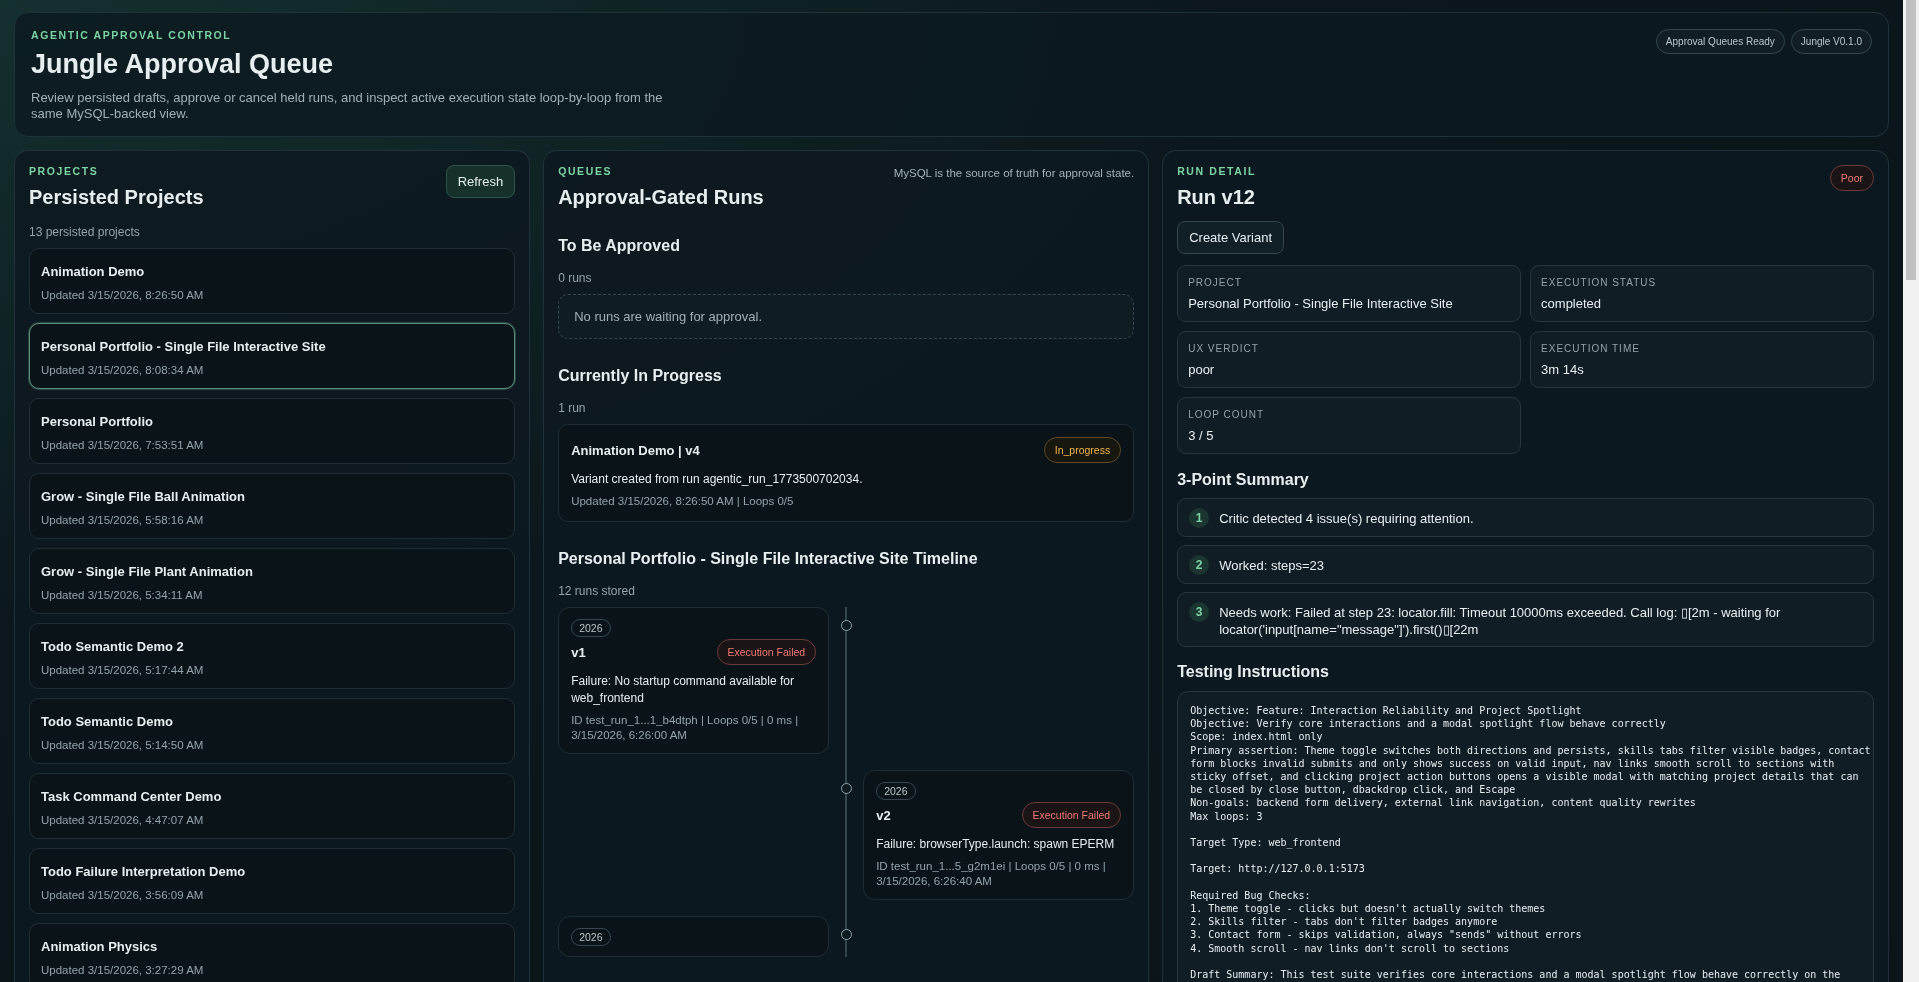 This screenshot has height=982, width=1919. What do you see at coordinates (572, 408) in the screenshot?
I see `queue-count: 1 run` at bounding box center [572, 408].